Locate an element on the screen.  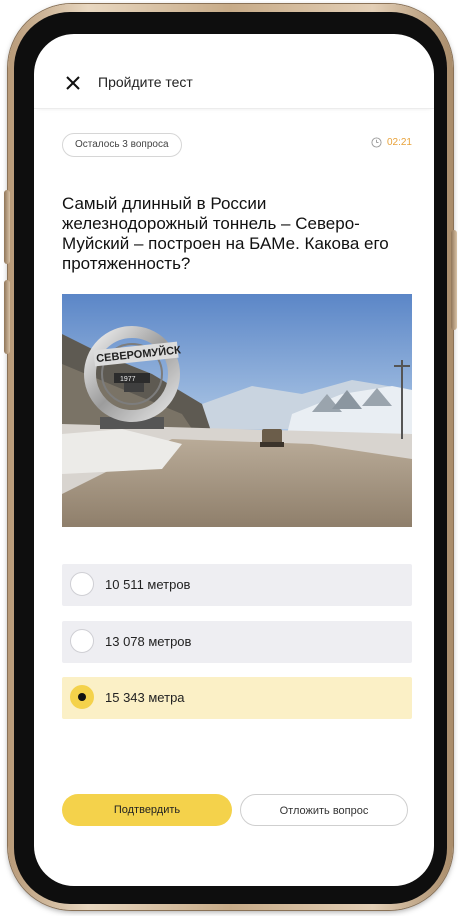
timer: 02:21 is located at coordinates (391, 142).